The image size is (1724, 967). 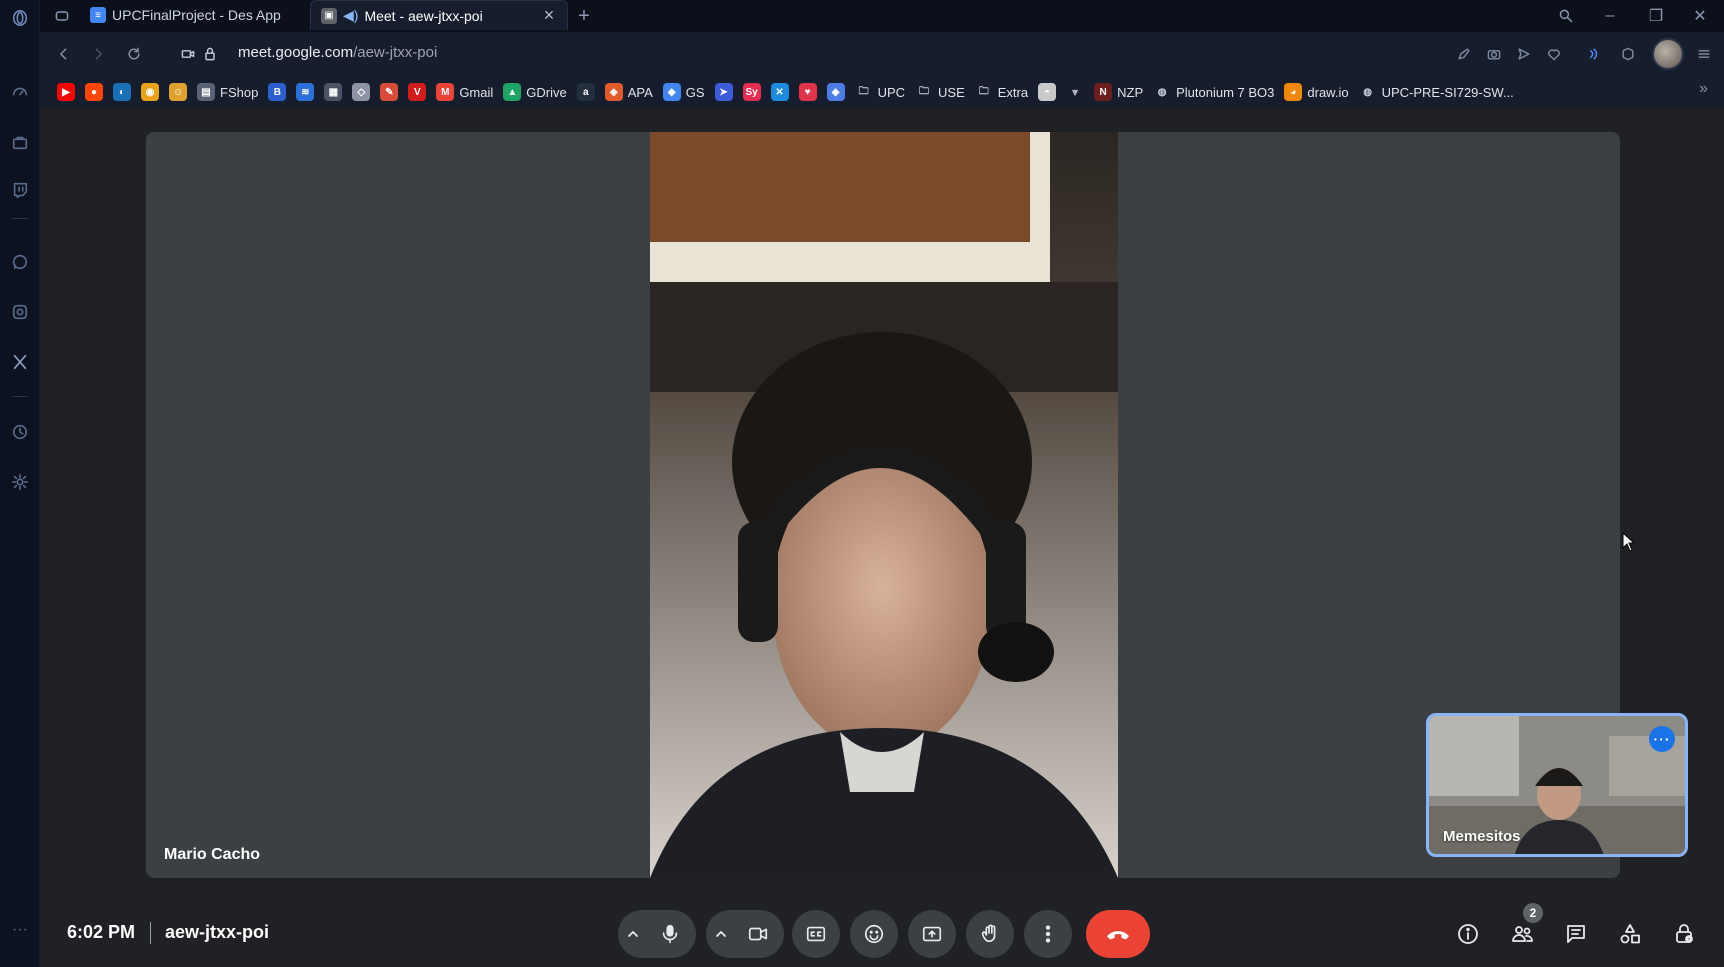 What do you see at coordinates (1630, 934) in the screenshot?
I see `activities-button` at bounding box center [1630, 934].